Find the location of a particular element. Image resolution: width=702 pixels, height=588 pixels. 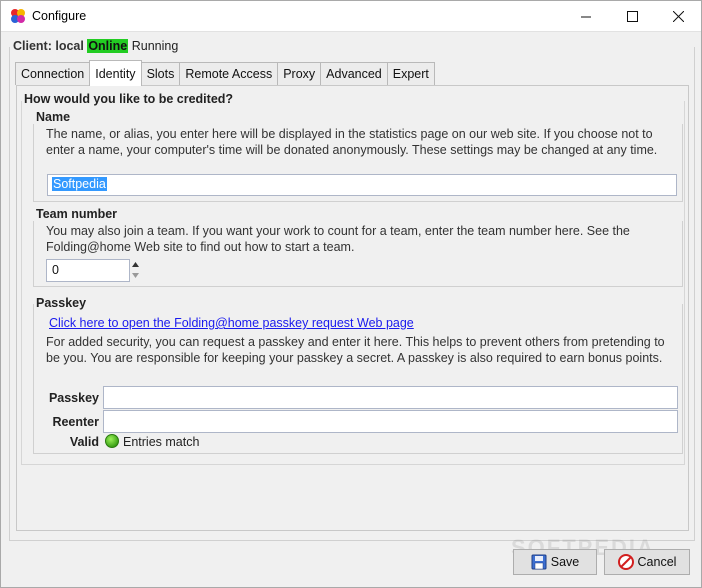

tab-proxy: Proxy is located at coordinates (299, 73).